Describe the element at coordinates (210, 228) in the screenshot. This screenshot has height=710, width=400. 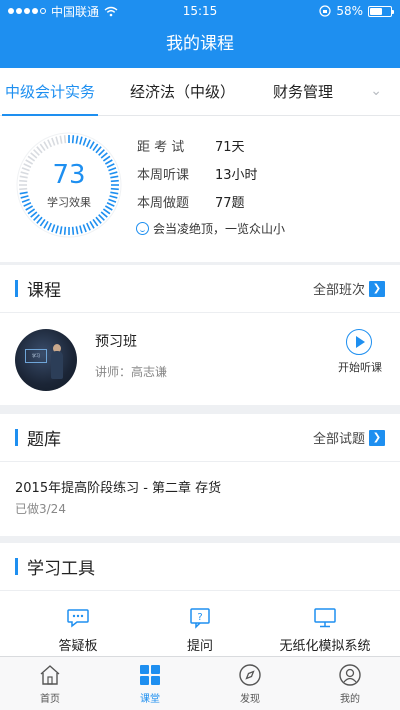
I see `motto: 会当凌绝顶，一览众山小` at that location.